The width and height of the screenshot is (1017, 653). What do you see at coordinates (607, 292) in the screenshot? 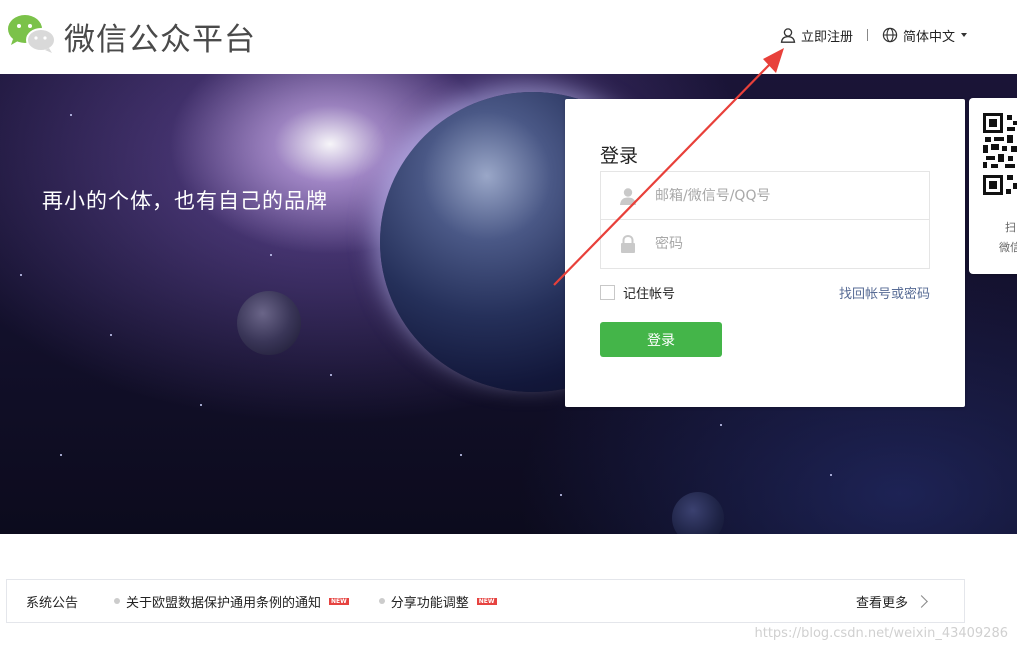
I see `remember-checkbox` at bounding box center [607, 292].